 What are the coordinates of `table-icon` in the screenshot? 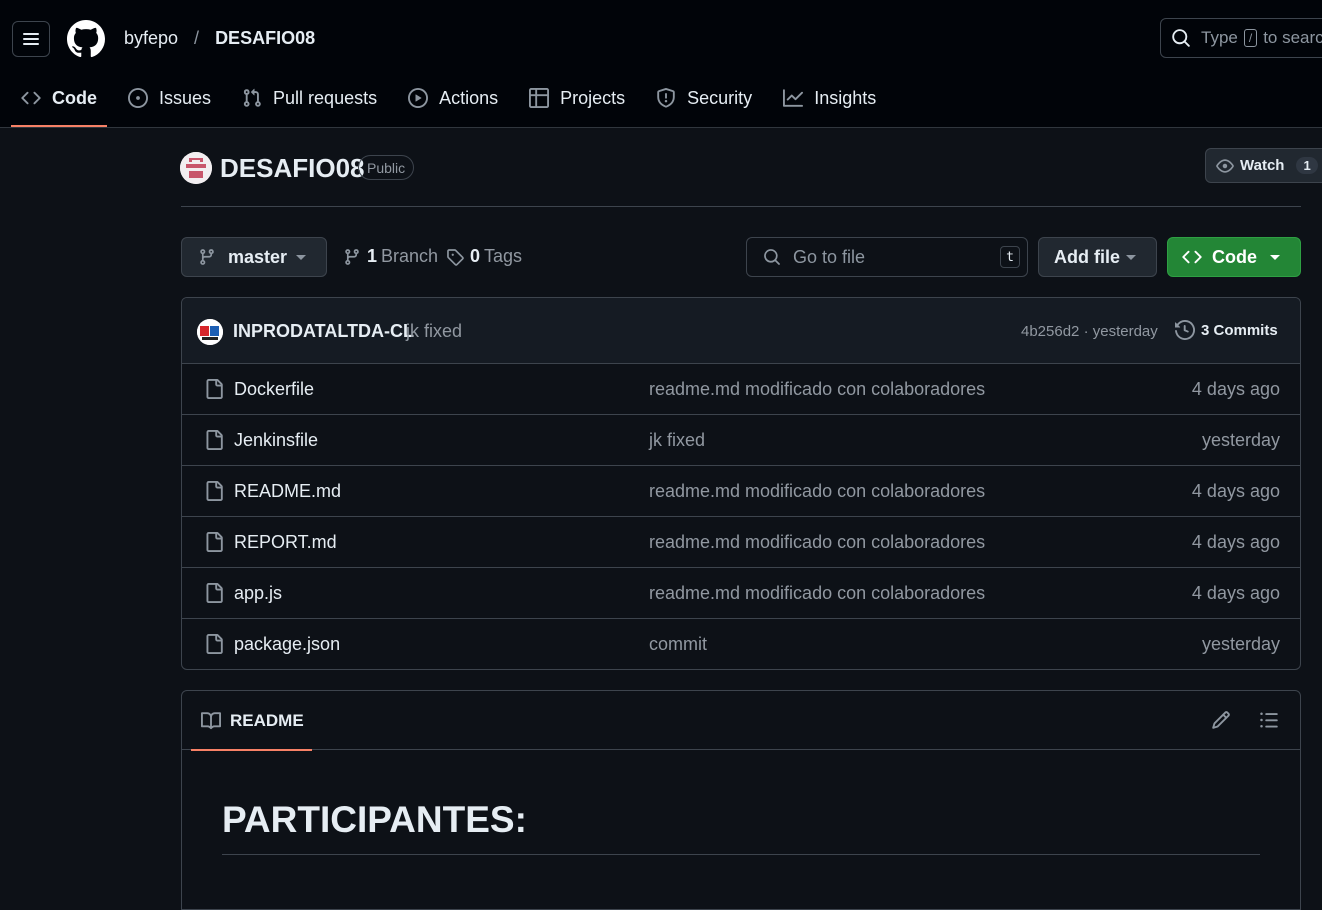 It's located at (539, 98).